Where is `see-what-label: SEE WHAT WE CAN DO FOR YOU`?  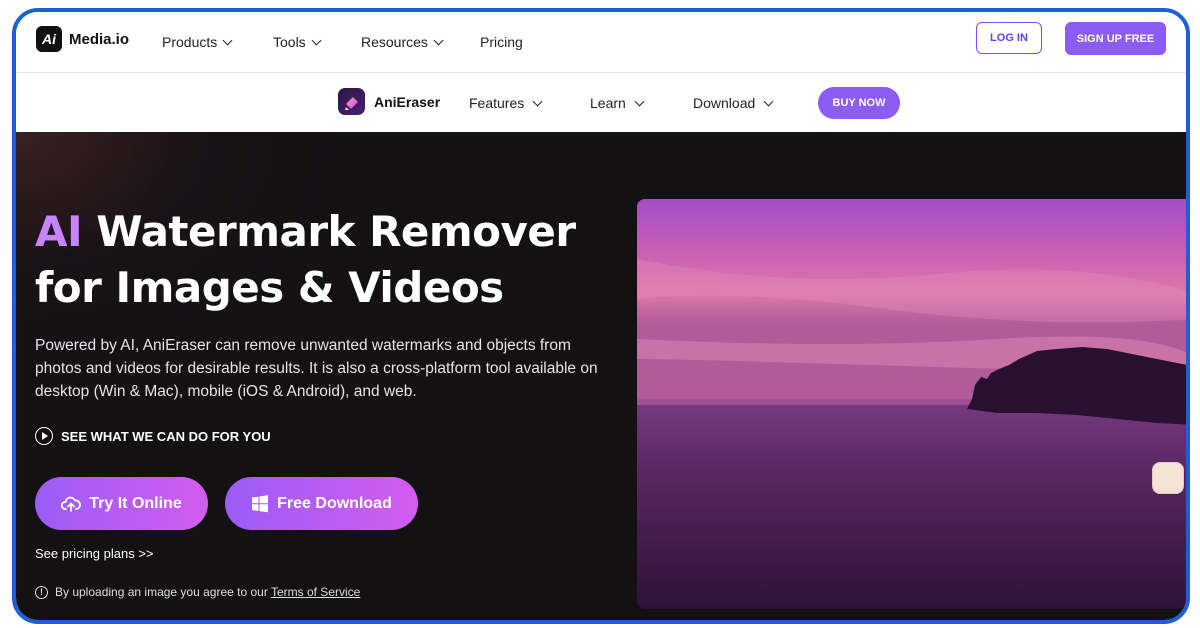 see-what-label: SEE WHAT WE CAN DO FOR YOU is located at coordinates (166, 436).